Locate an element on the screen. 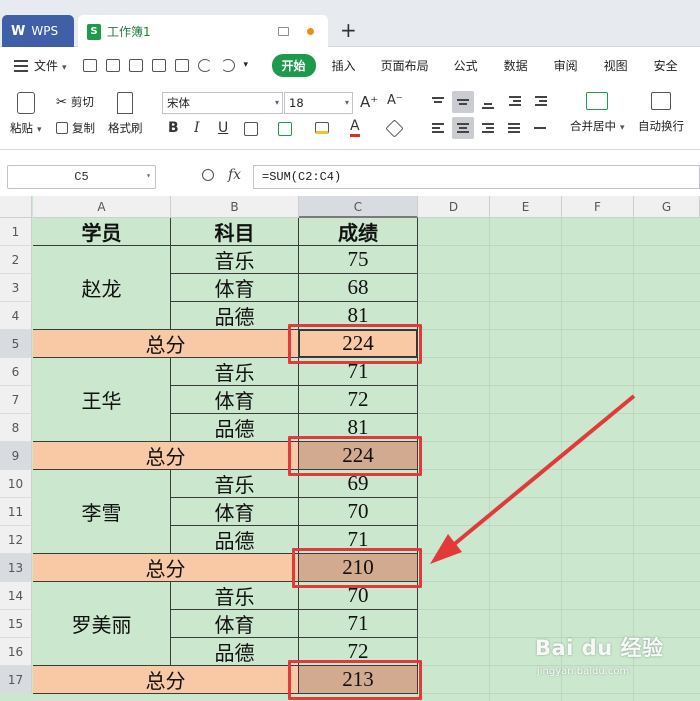 The image size is (700, 701). header-cell-subject: 科目 is located at coordinates (235, 232).